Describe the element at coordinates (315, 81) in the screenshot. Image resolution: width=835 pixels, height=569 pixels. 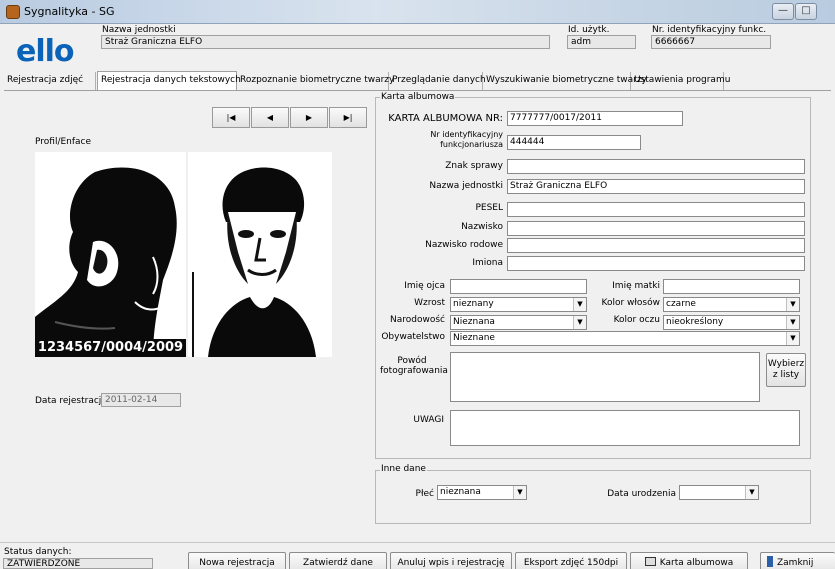
I see `tab-biometric-face-recognition: Rozpoznanie biometryczne twarzy` at that location.